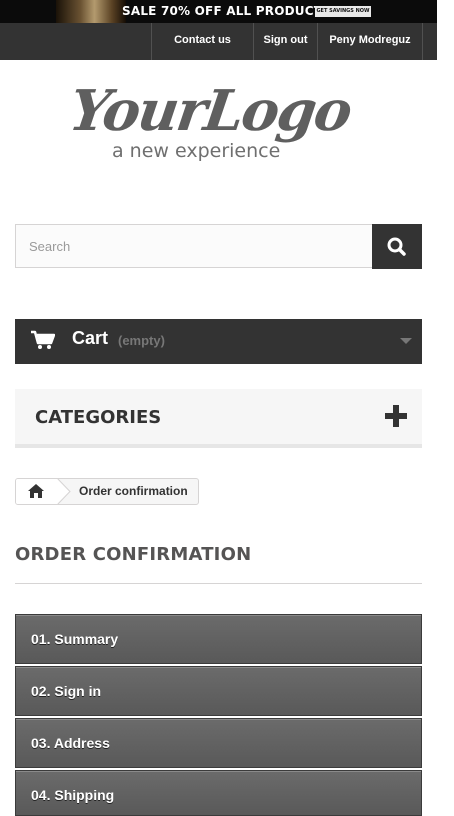  What do you see at coordinates (218, 341) in the screenshot?
I see `cart-block: Cart (empty)` at bounding box center [218, 341].